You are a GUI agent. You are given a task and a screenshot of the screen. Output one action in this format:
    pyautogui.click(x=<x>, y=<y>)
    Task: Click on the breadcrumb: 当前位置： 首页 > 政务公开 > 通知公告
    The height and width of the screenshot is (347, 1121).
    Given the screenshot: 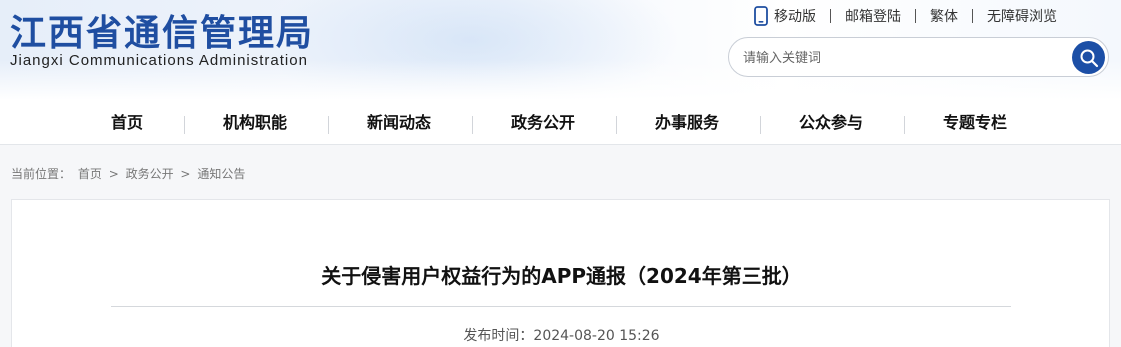 What is the action you would take?
    pyautogui.click(x=129, y=173)
    